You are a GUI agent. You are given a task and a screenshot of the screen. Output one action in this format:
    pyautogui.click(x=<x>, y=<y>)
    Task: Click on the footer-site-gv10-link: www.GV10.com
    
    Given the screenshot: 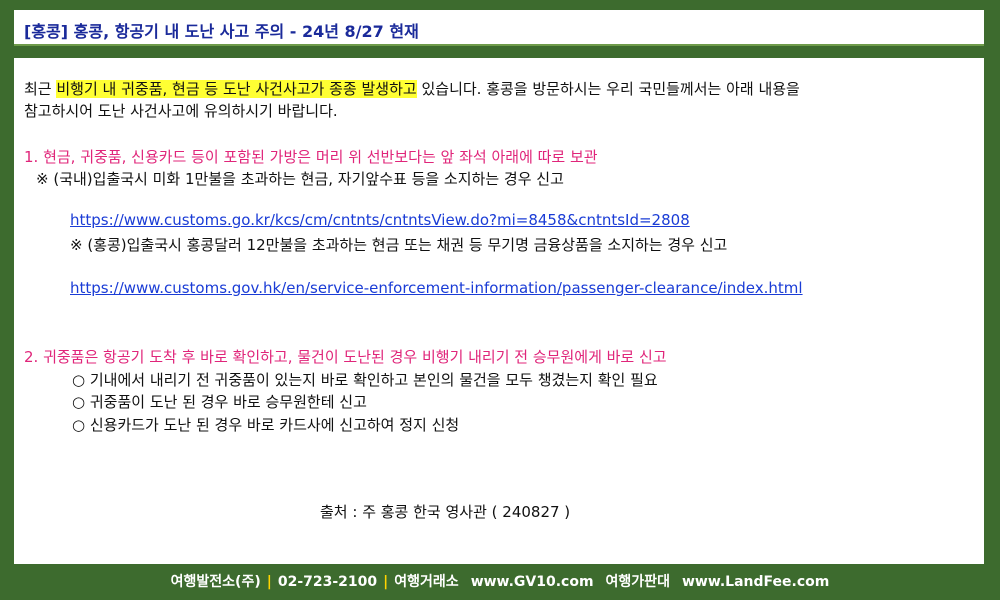 What is the action you would take?
    pyautogui.click(x=532, y=582)
    